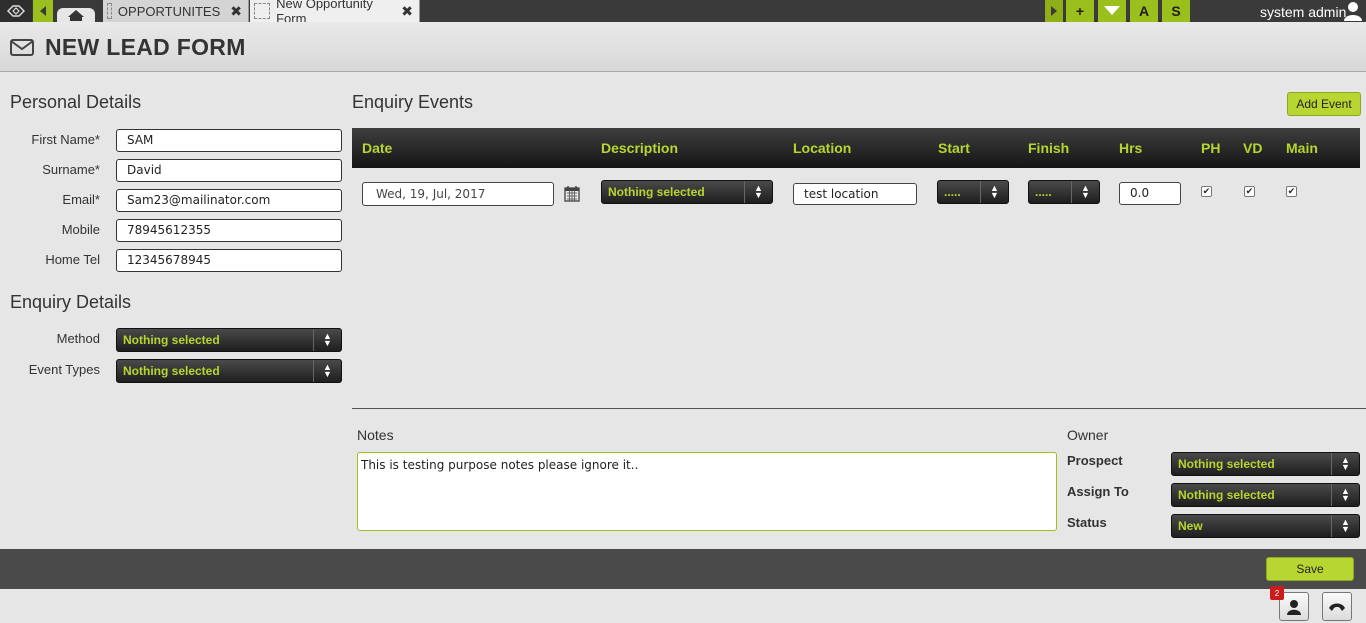 The width and height of the screenshot is (1366, 623). What do you see at coordinates (22, 47) in the screenshot?
I see `envelope-icon` at bounding box center [22, 47].